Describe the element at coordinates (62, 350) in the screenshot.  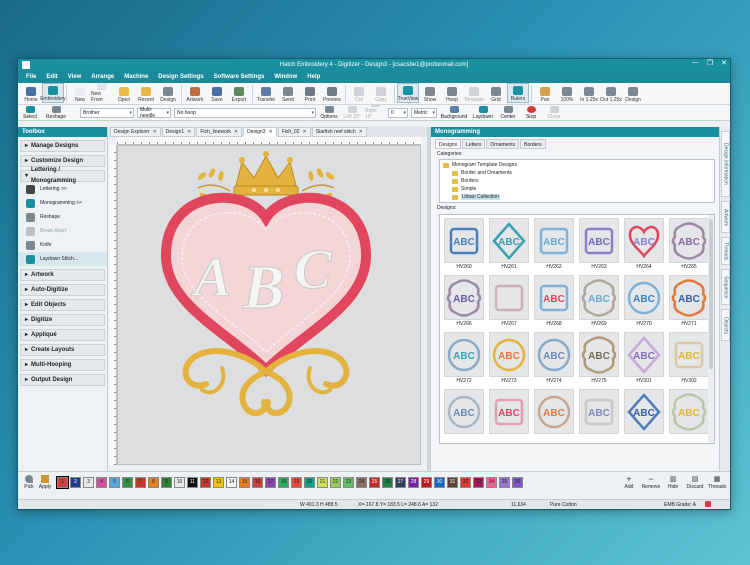
I see `toolbox-group: Create Layouts` at that location.